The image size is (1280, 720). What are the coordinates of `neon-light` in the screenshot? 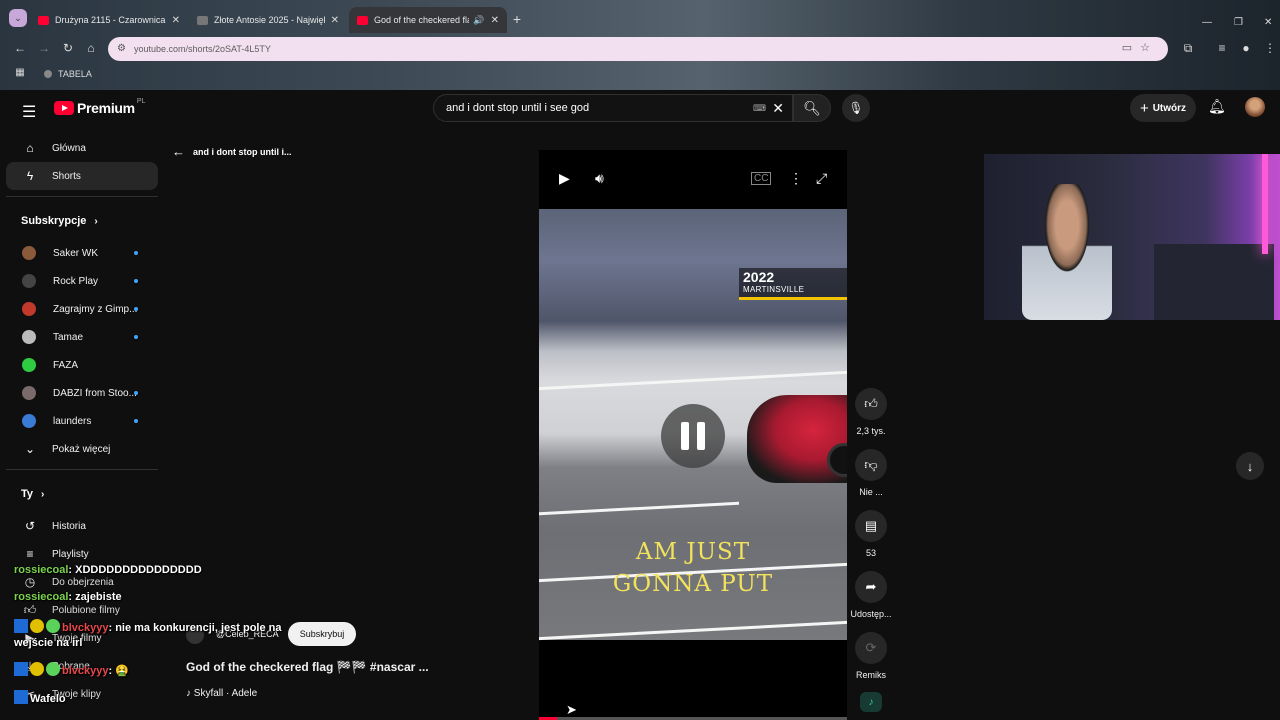 It's located at (1265, 204).